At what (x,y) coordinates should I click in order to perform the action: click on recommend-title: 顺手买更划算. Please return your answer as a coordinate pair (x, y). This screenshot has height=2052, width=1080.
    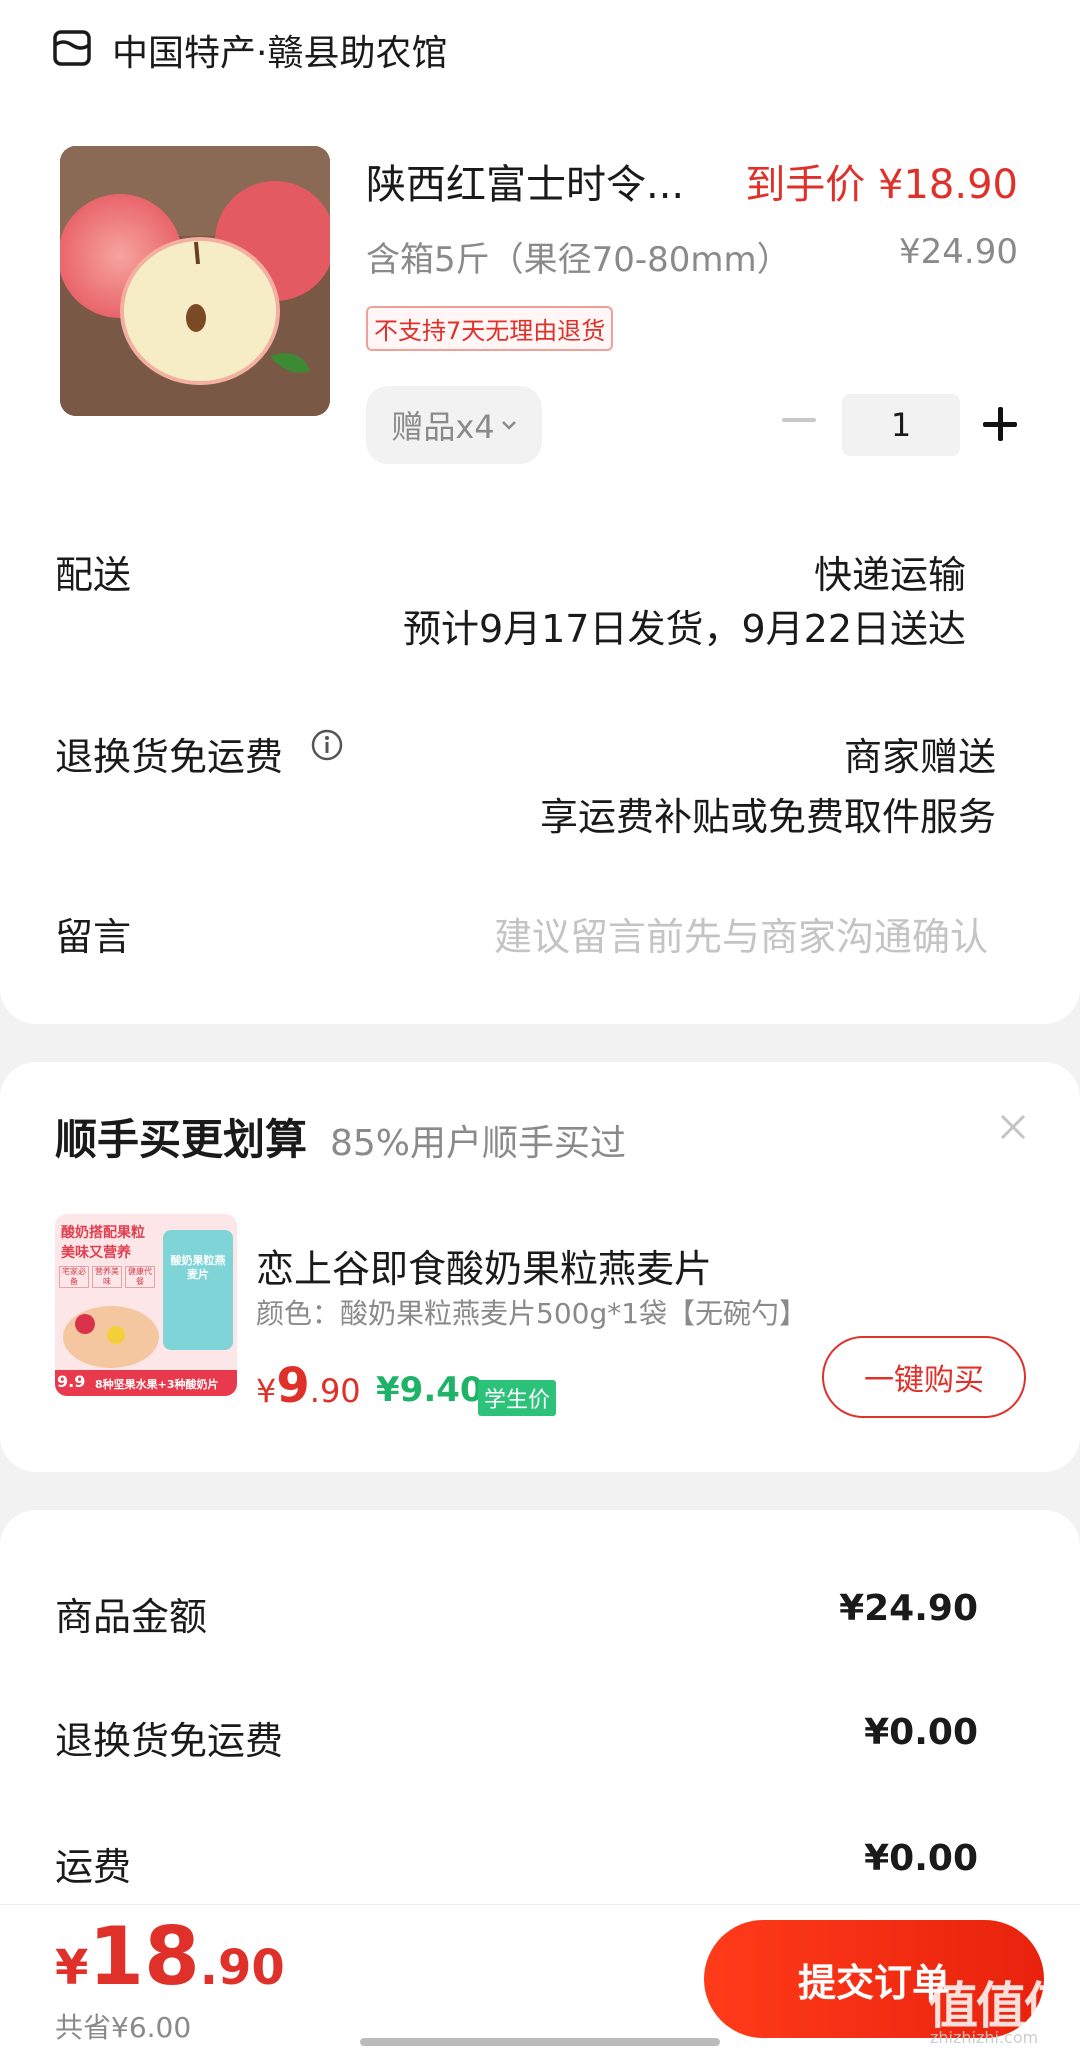
    Looking at the image, I should click on (181, 1139).